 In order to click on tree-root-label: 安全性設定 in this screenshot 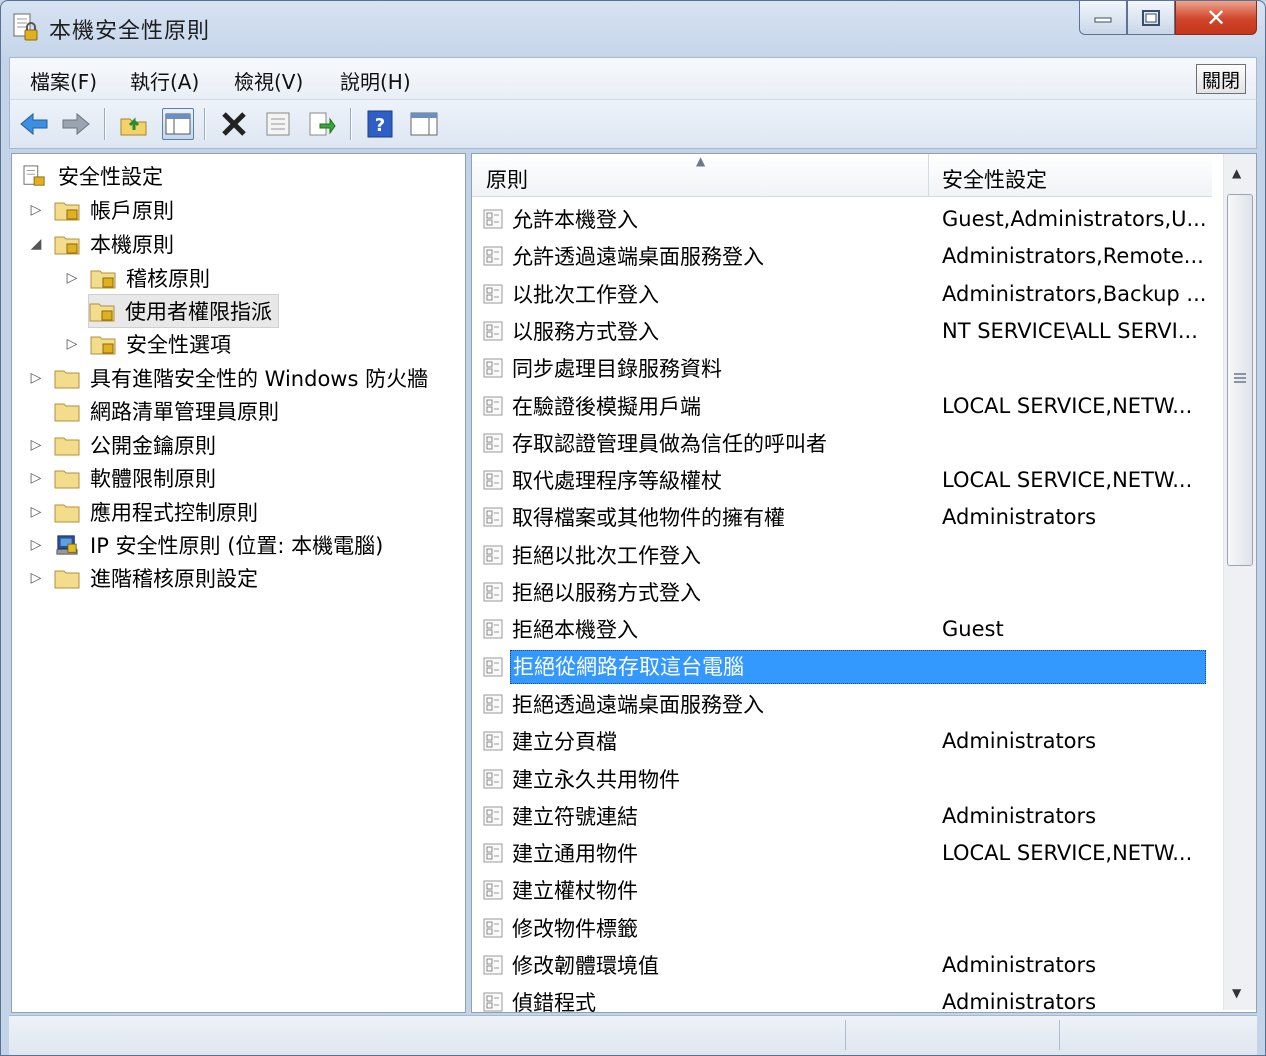, I will do `click(110, 177)`.